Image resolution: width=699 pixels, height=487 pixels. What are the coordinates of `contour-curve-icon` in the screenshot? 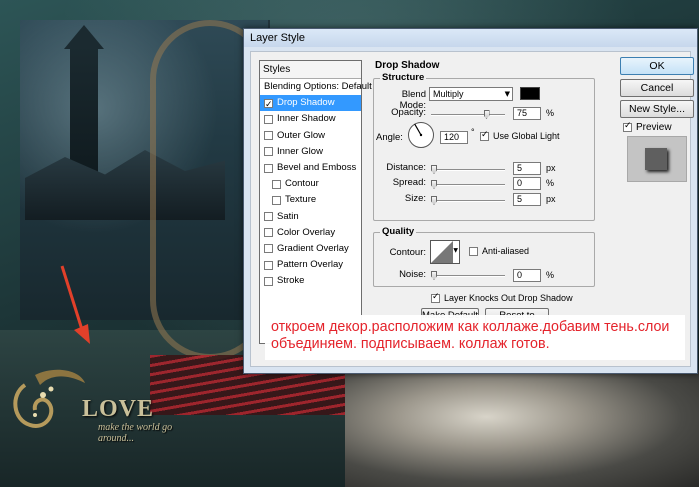 It's located at (442, 252).